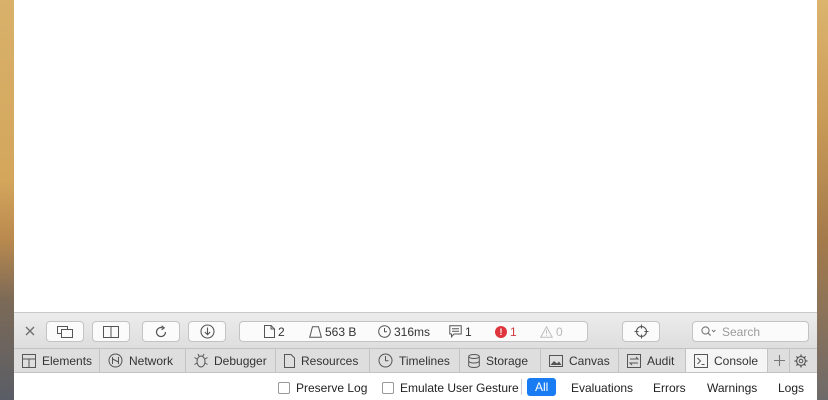  I want to click on resource-count-value: 2, so click(281, 331).